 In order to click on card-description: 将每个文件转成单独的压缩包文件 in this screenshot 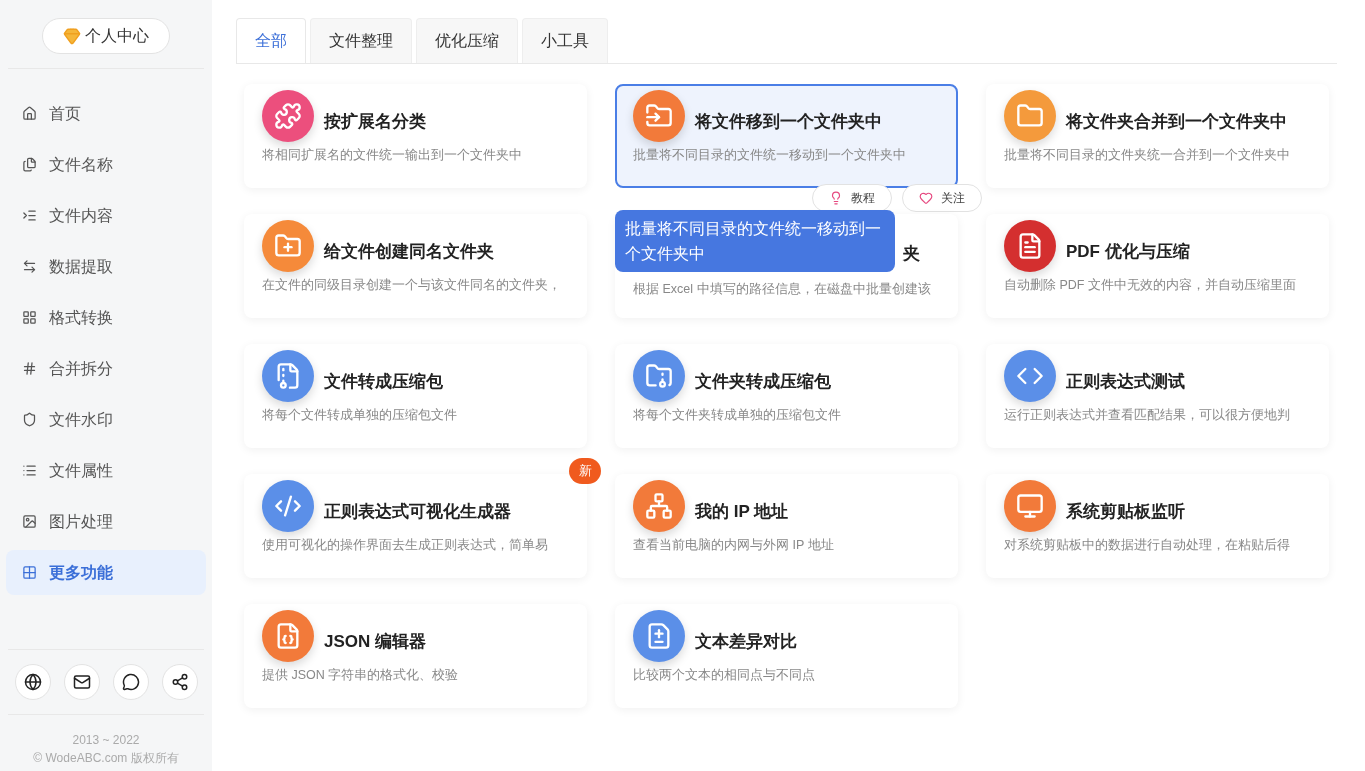, I will do `click(360, 415)`.